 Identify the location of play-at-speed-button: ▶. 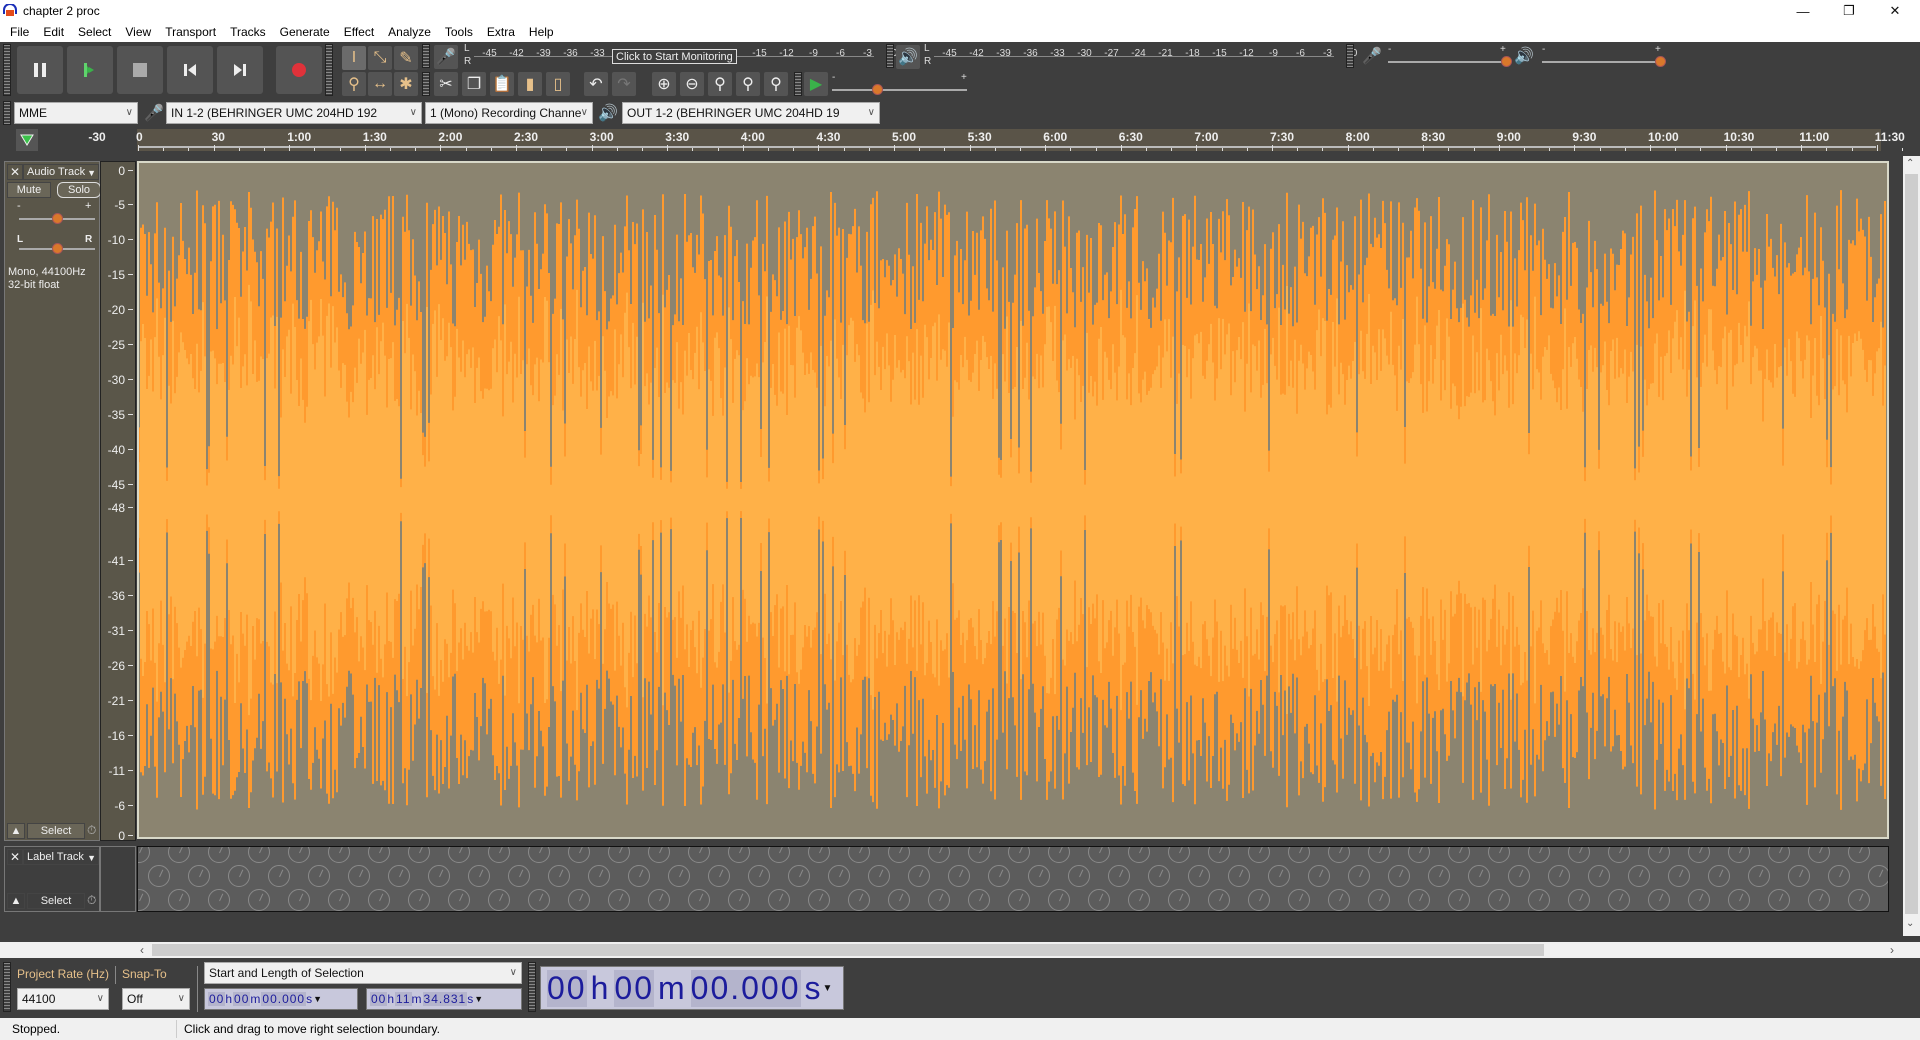
(816, 84).